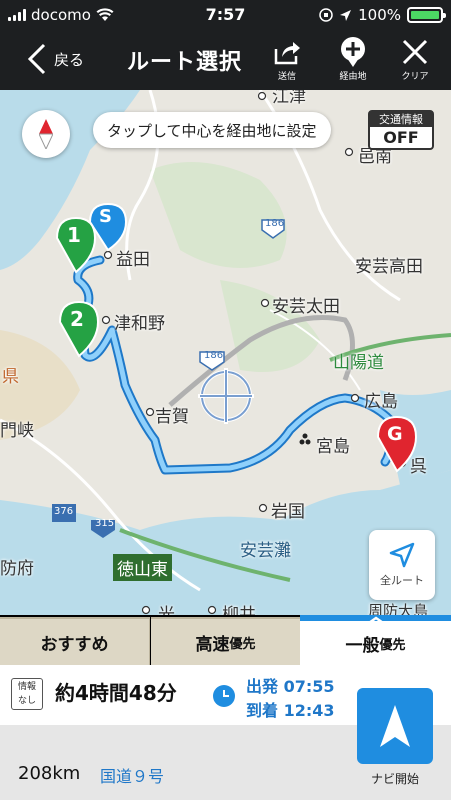  I want to click on departure-label: 出発, so click(262, 686).